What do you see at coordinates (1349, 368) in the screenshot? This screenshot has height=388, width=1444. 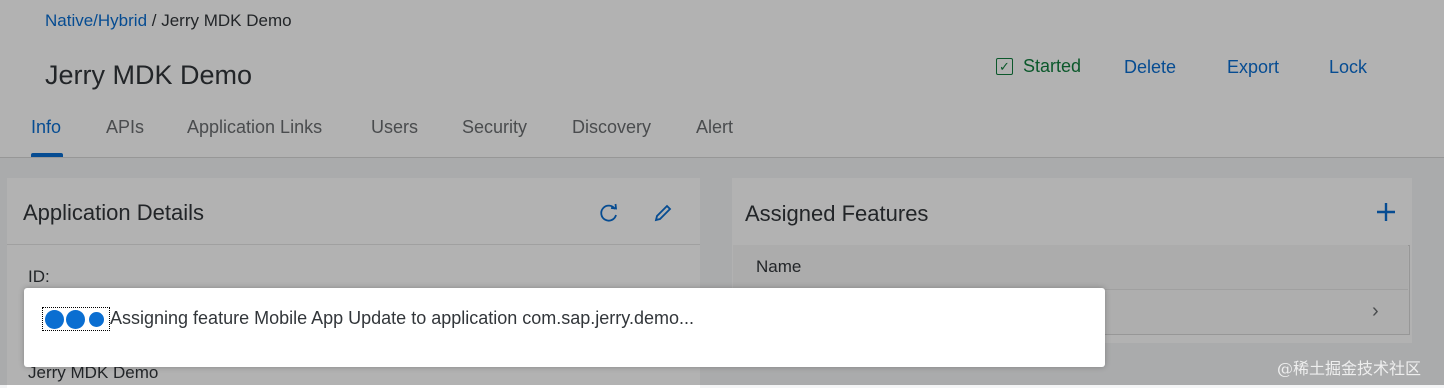 I see `watermark: @稀土掘金技术社区` at bounding box center [1349, 368].